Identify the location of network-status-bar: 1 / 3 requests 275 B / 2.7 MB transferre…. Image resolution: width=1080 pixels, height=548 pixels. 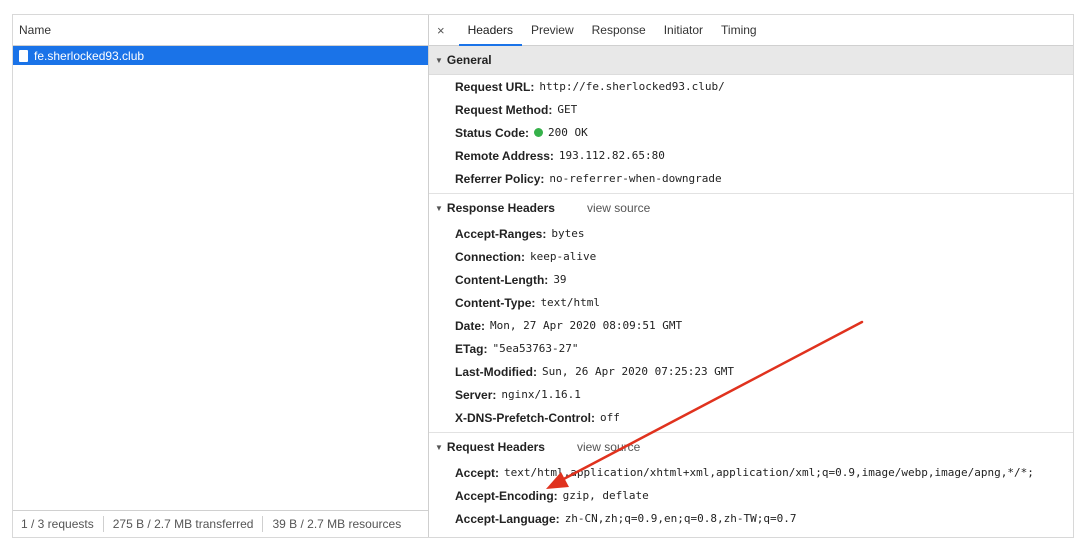
(220, 523).